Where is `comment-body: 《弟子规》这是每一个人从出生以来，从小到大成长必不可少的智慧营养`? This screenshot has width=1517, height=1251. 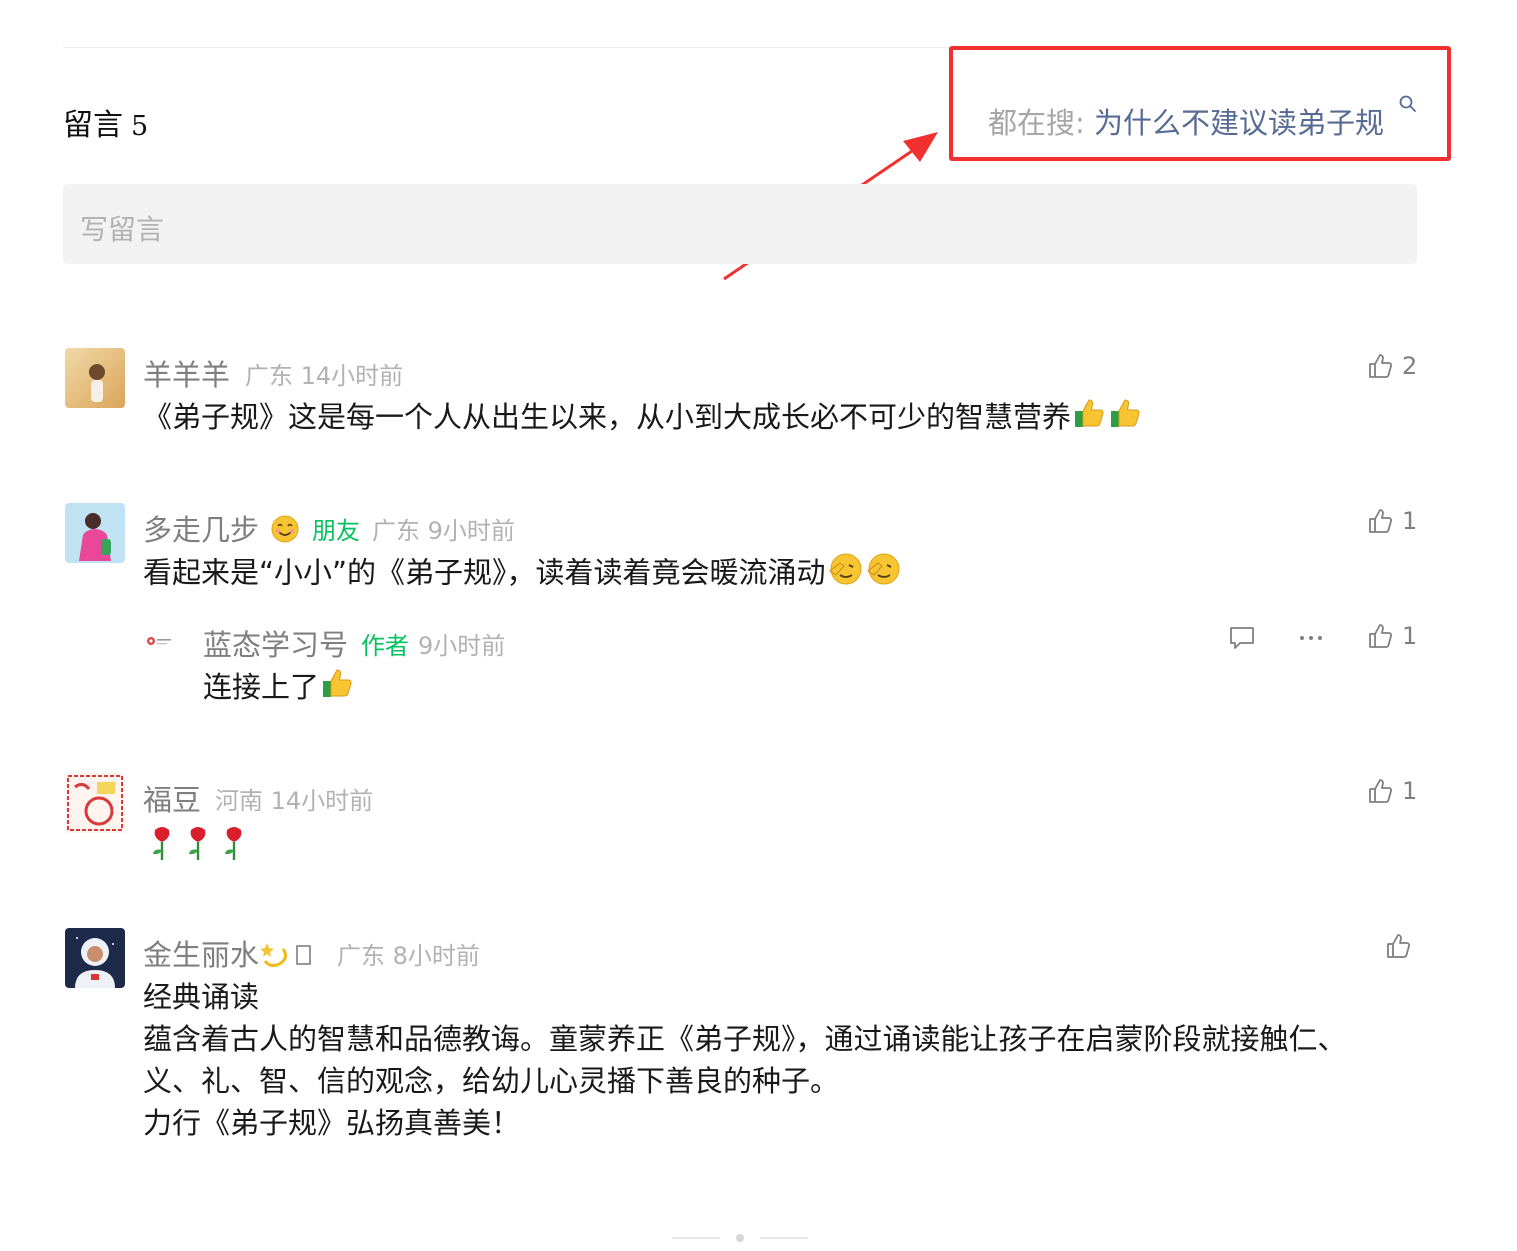 comment-body: 《弟子规》这是每一个人从出生以来，从小到大成长必不可少的智慧营养 is located at coordinates (607, 417).